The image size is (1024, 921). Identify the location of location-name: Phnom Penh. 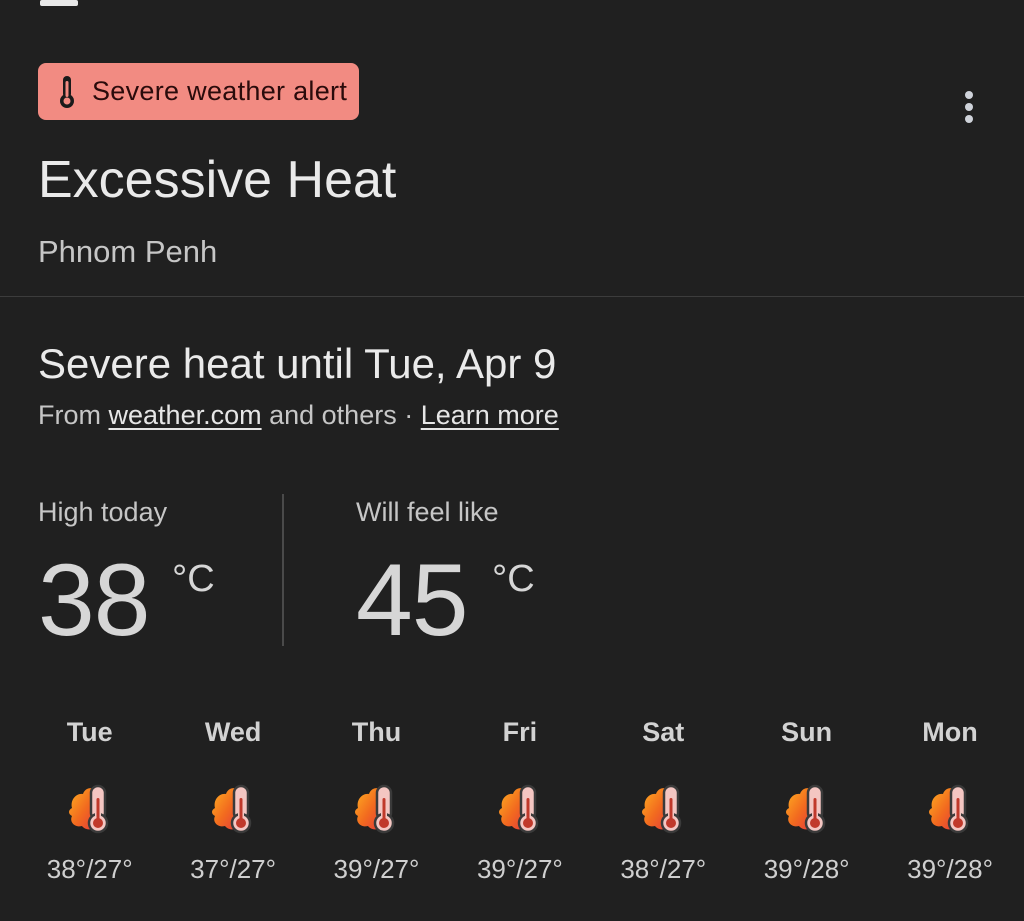
(128, 251).